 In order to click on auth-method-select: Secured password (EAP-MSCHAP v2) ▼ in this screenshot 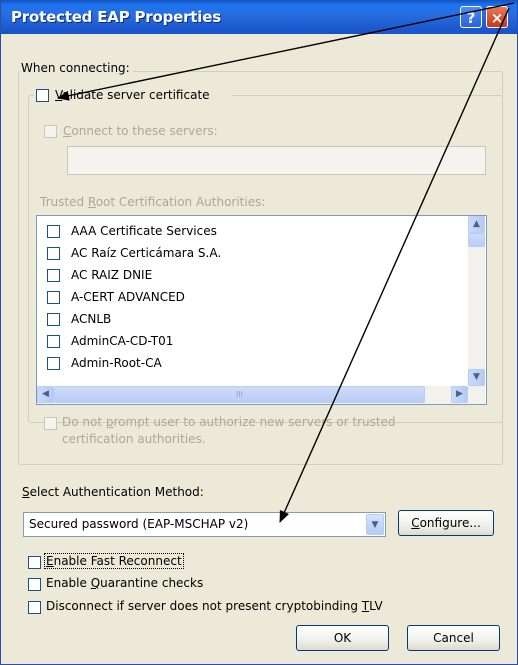, I will do `click(204, 524)`.